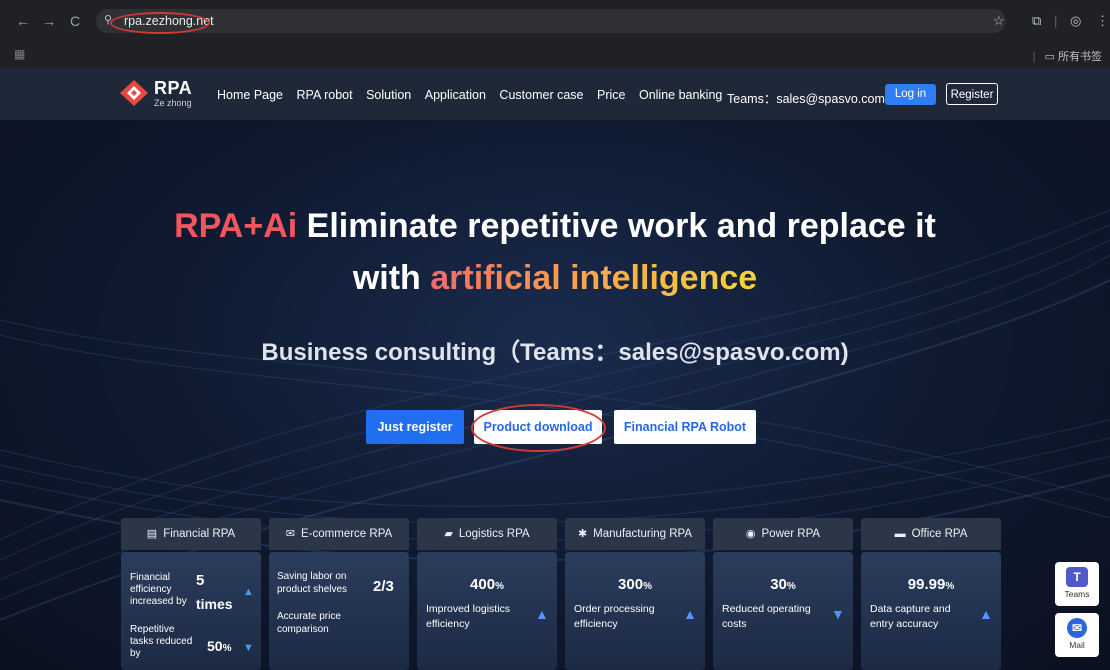 This screenshot has height=670, width=1110. Describe the element at coordinates (950, 586) in the screenshot. I see `card-office-unit: %` at that location.